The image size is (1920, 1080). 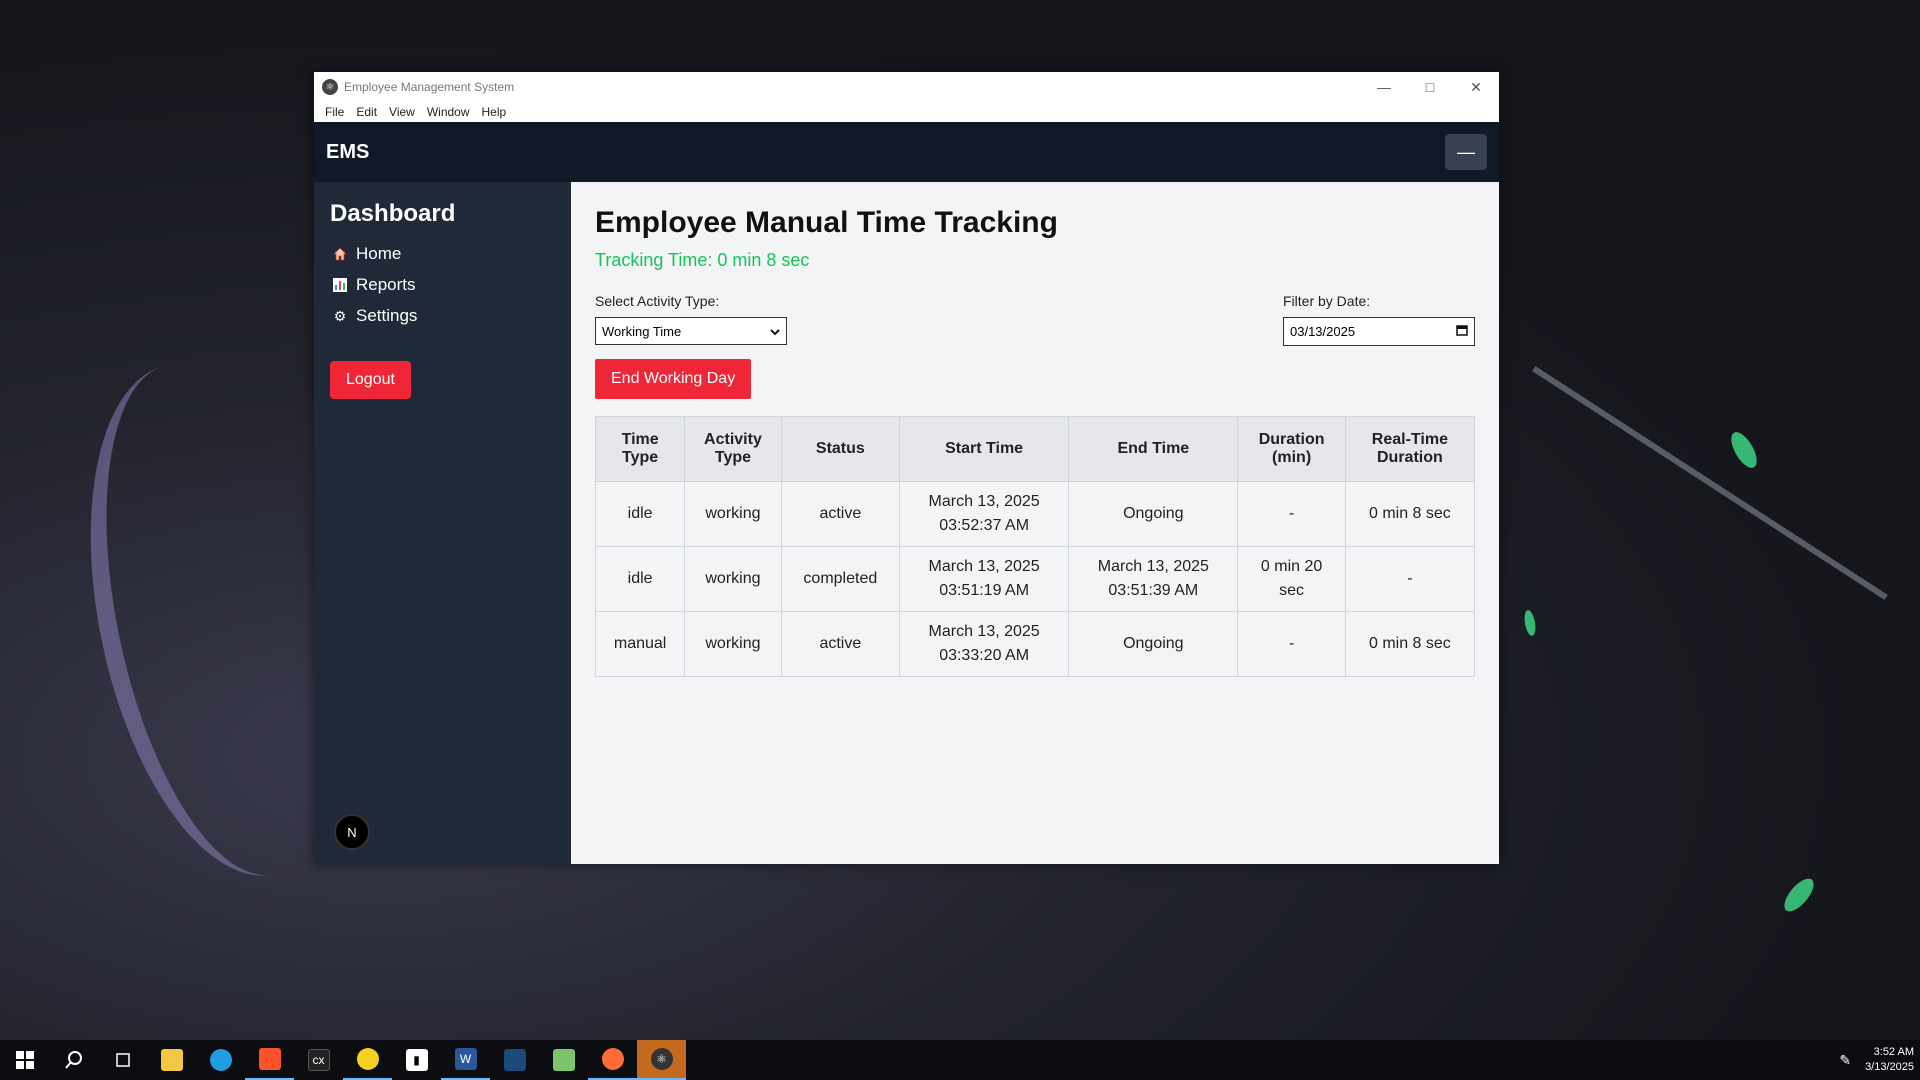 I want to click on notepad-icon, so click(x=563, y=1060).